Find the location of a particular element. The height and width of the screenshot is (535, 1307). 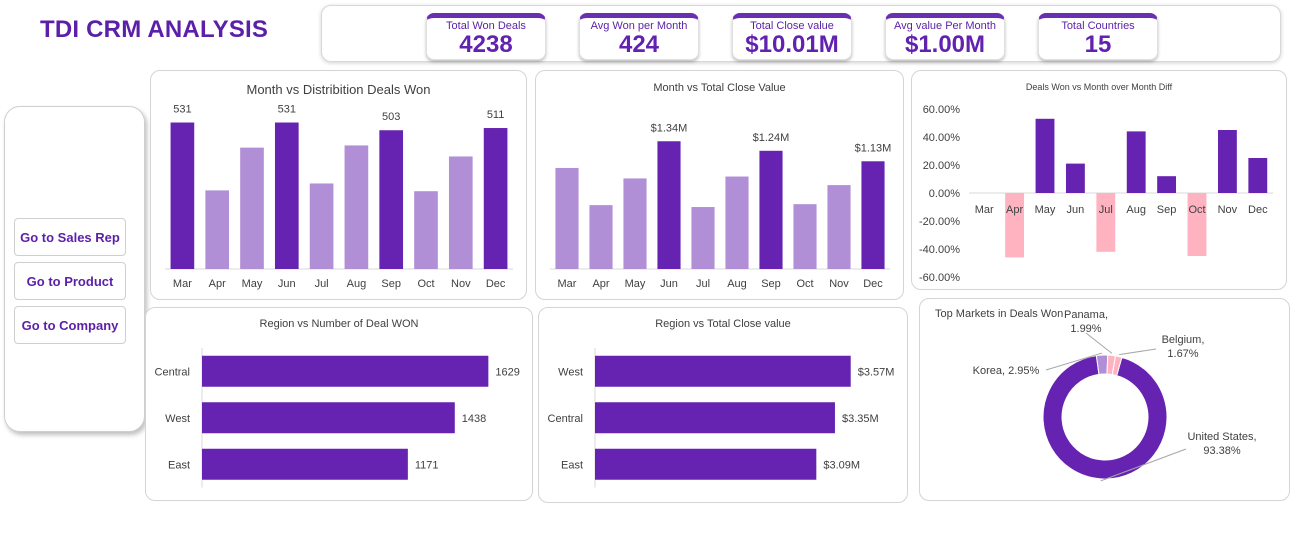

go-to-sales-rep-button: Go to Sales Rep is located at coordinates (70, 237).